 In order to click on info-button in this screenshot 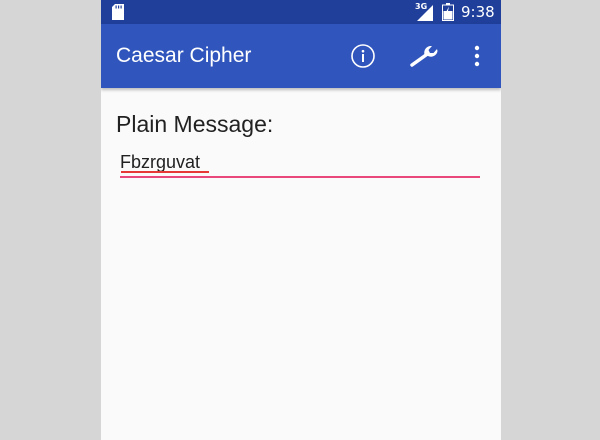, I will do `click(363, 56)`.